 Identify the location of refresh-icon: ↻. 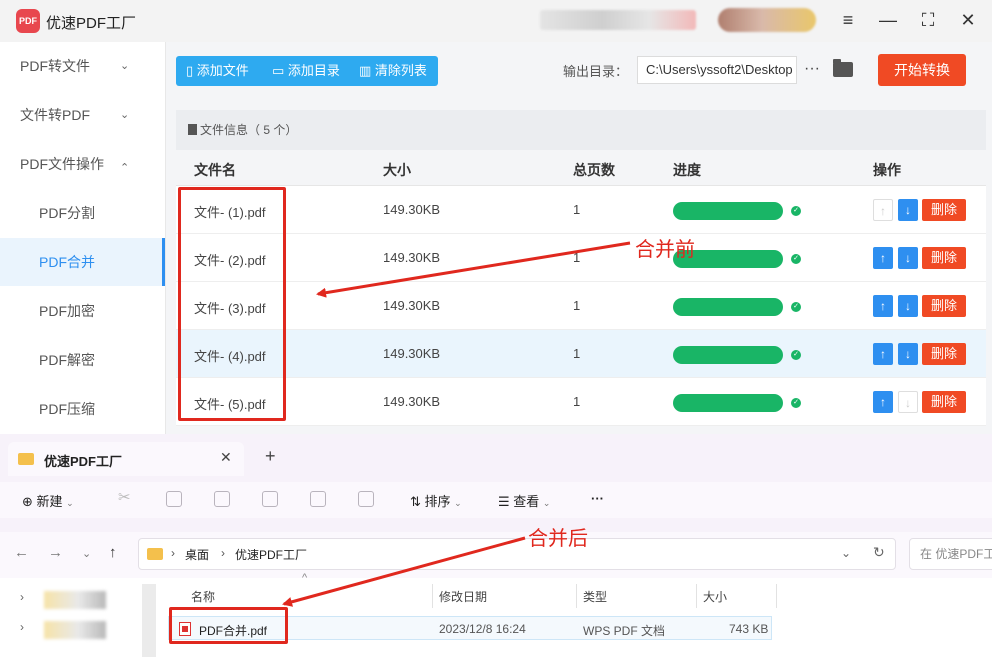
(879, 552).